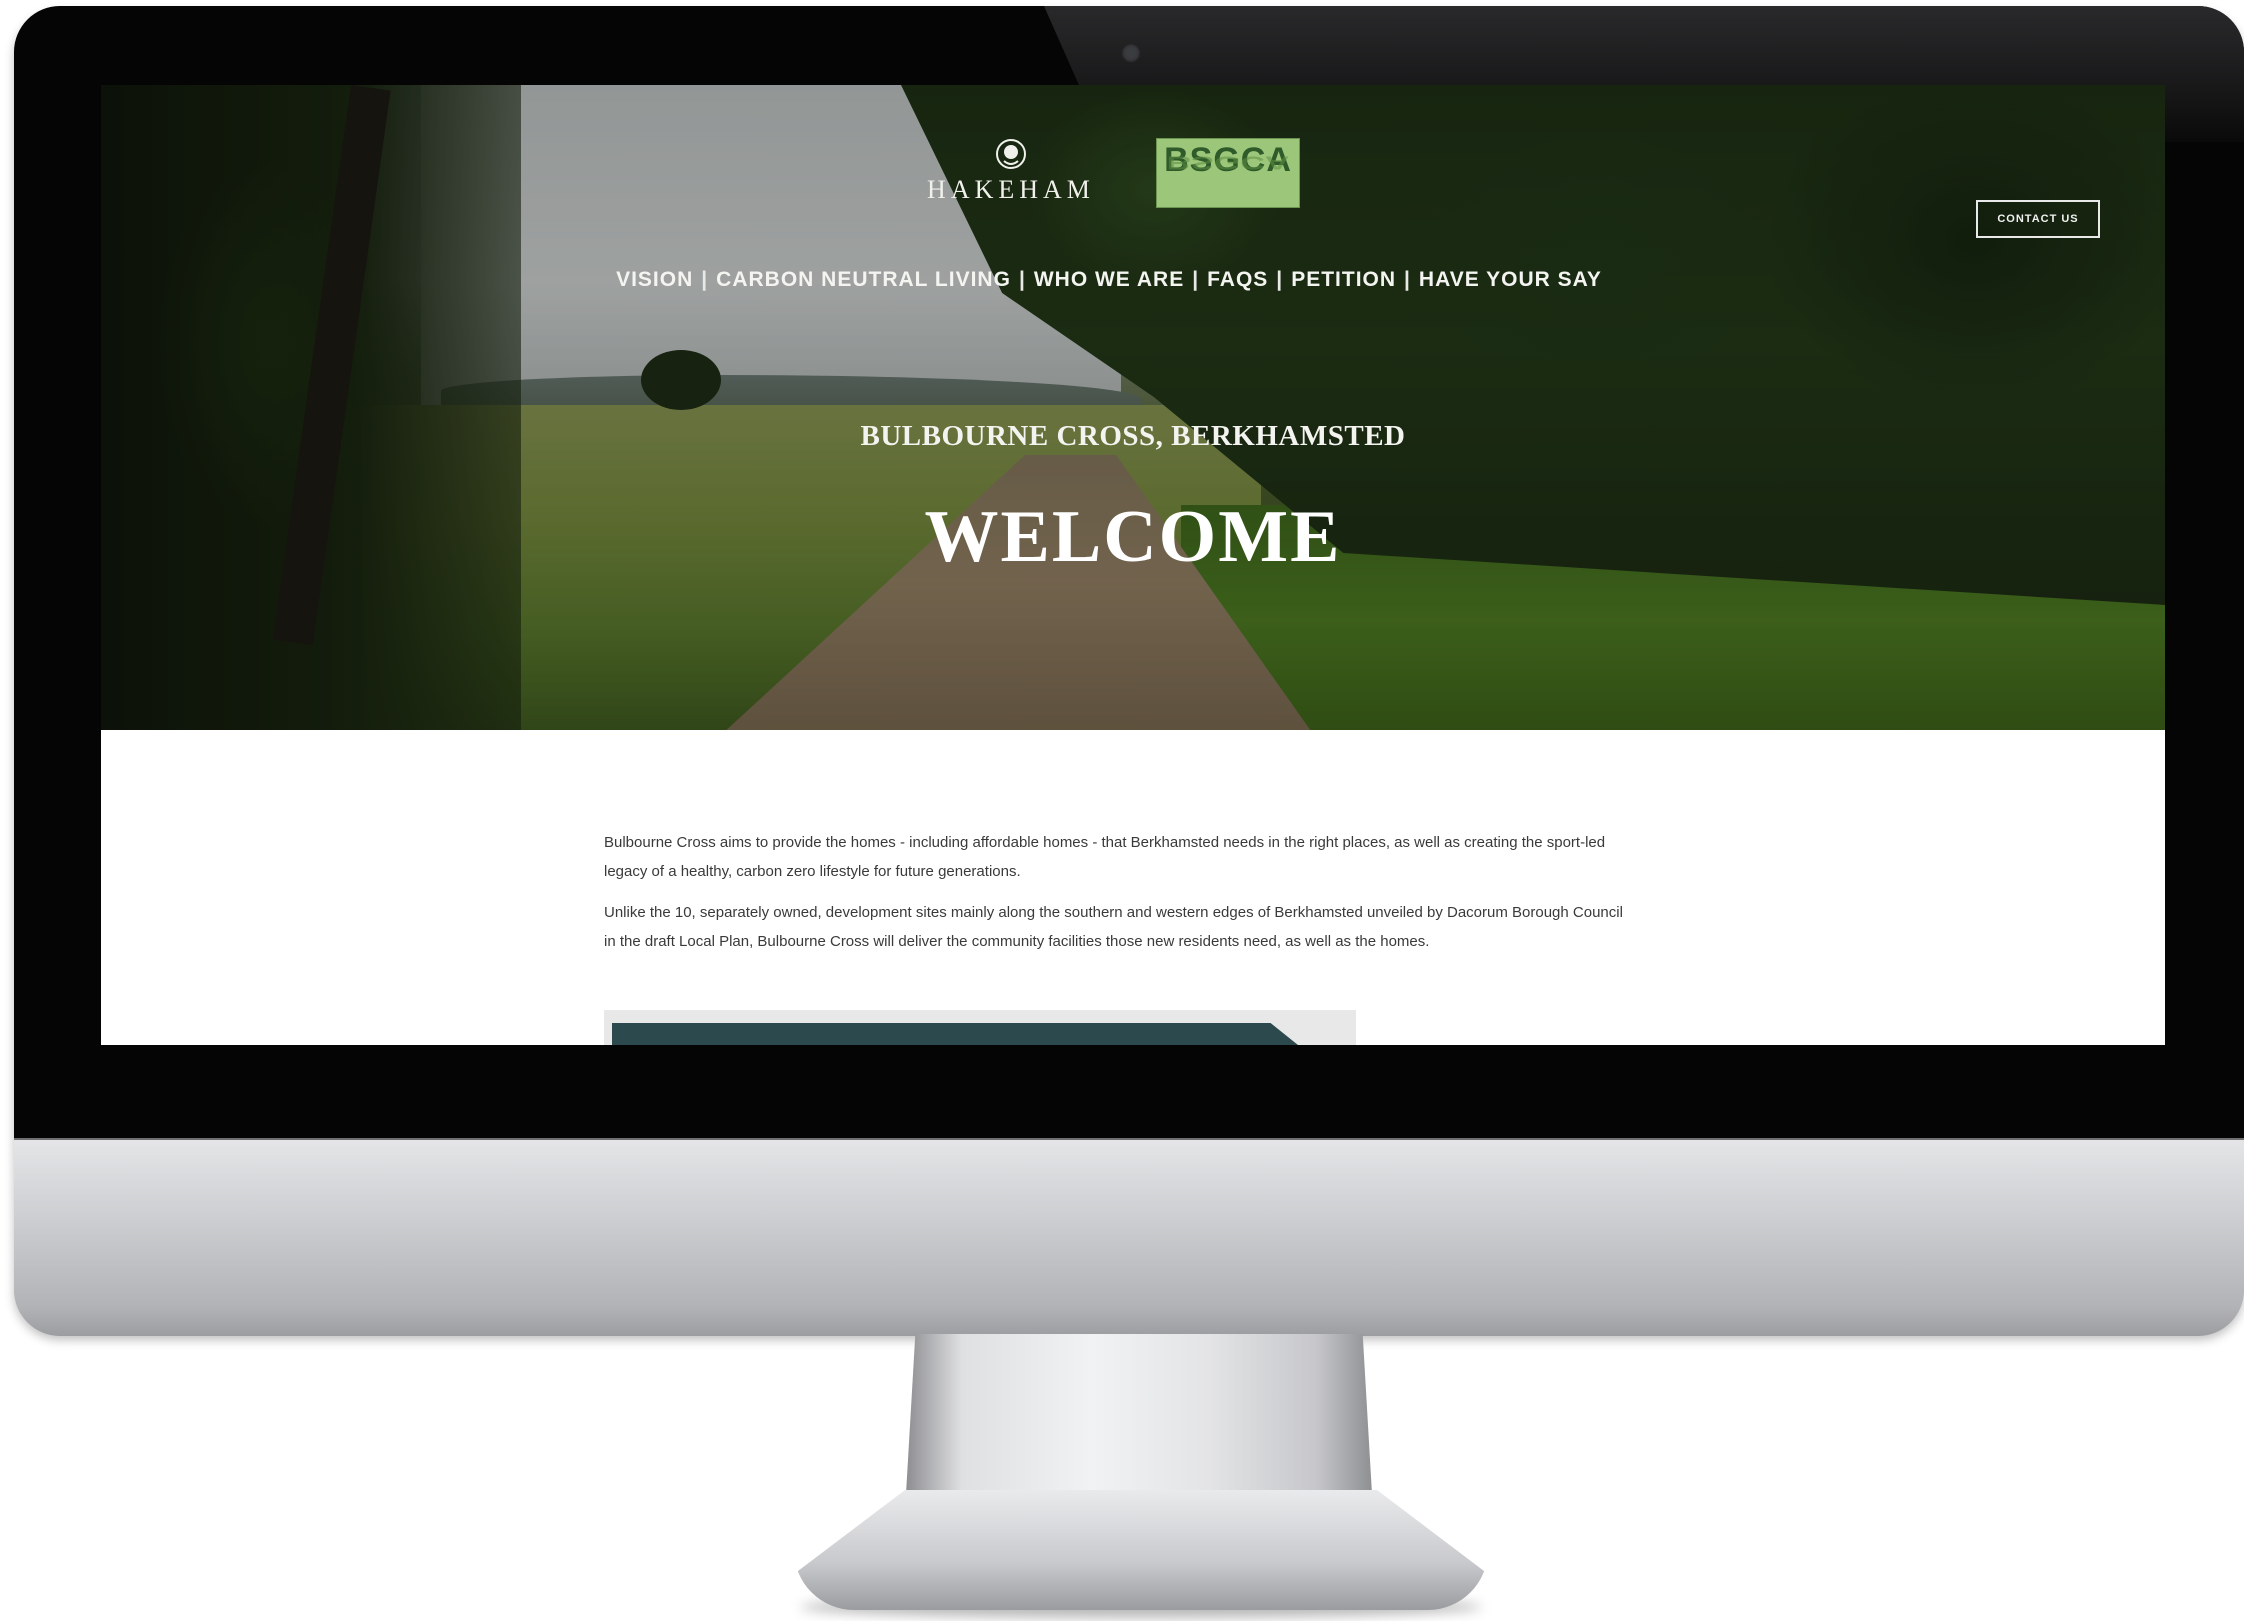 Image resolution: width=2244 pixels, height=1621 pixels. What do you see at coordinates (1343, 280) in the screenshot?
I see `nav-item-petition: PETITION` at bounding box center [1343, 280].